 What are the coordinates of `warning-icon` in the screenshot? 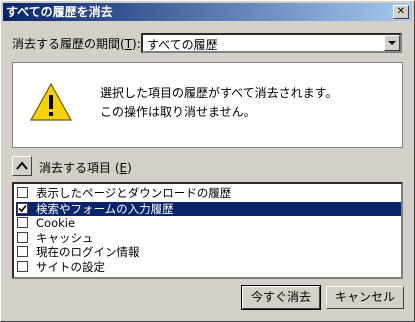 It's located at (51, 101).